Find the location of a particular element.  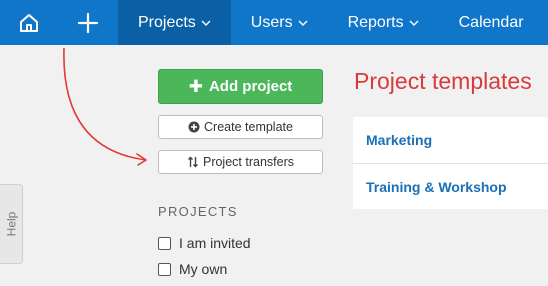

project-transfers-label: Project transfers is located at coordinates (248, 162).